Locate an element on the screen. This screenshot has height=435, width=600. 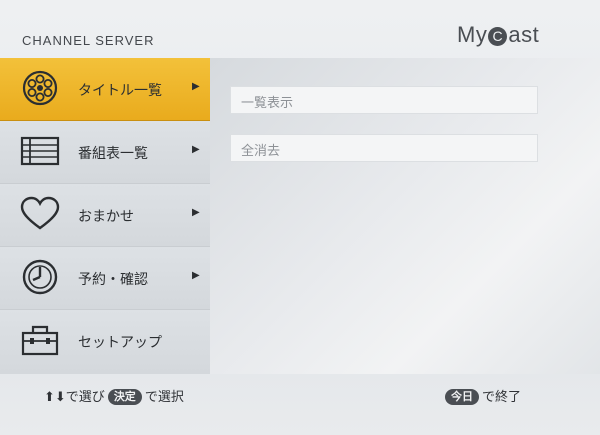
navigation-hint: ⬆⬇で選び 決定 で選択 is located at coordinates (114, 395).